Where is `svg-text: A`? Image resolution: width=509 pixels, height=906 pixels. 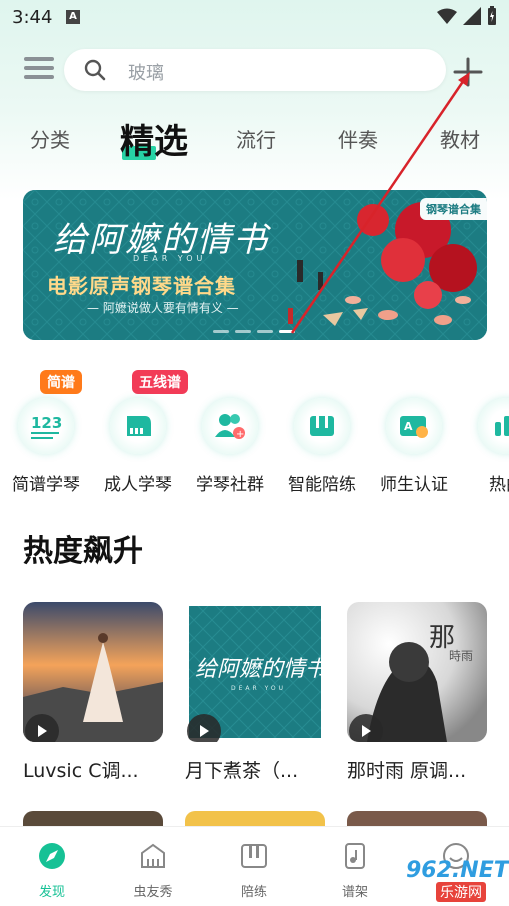
svg-text: A is located at coordinates (408, 426).